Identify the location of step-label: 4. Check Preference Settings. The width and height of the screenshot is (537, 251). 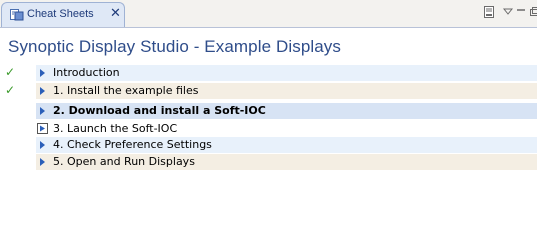
(132, 144).